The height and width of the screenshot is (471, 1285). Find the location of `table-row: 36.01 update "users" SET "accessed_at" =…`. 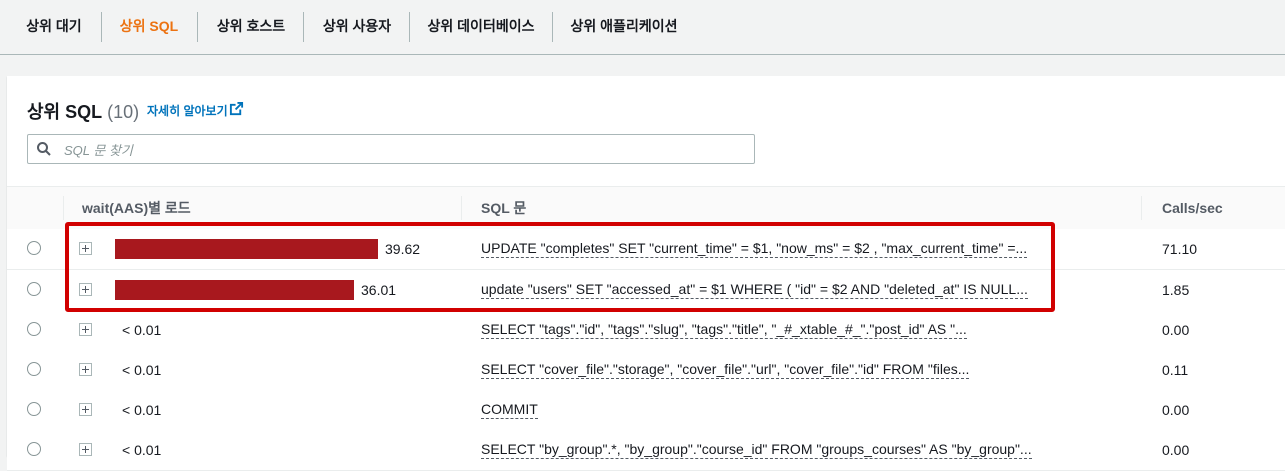

table-row: 36.01 update "users" SET "accessed_at" =… is located at coordinates (646, 290).